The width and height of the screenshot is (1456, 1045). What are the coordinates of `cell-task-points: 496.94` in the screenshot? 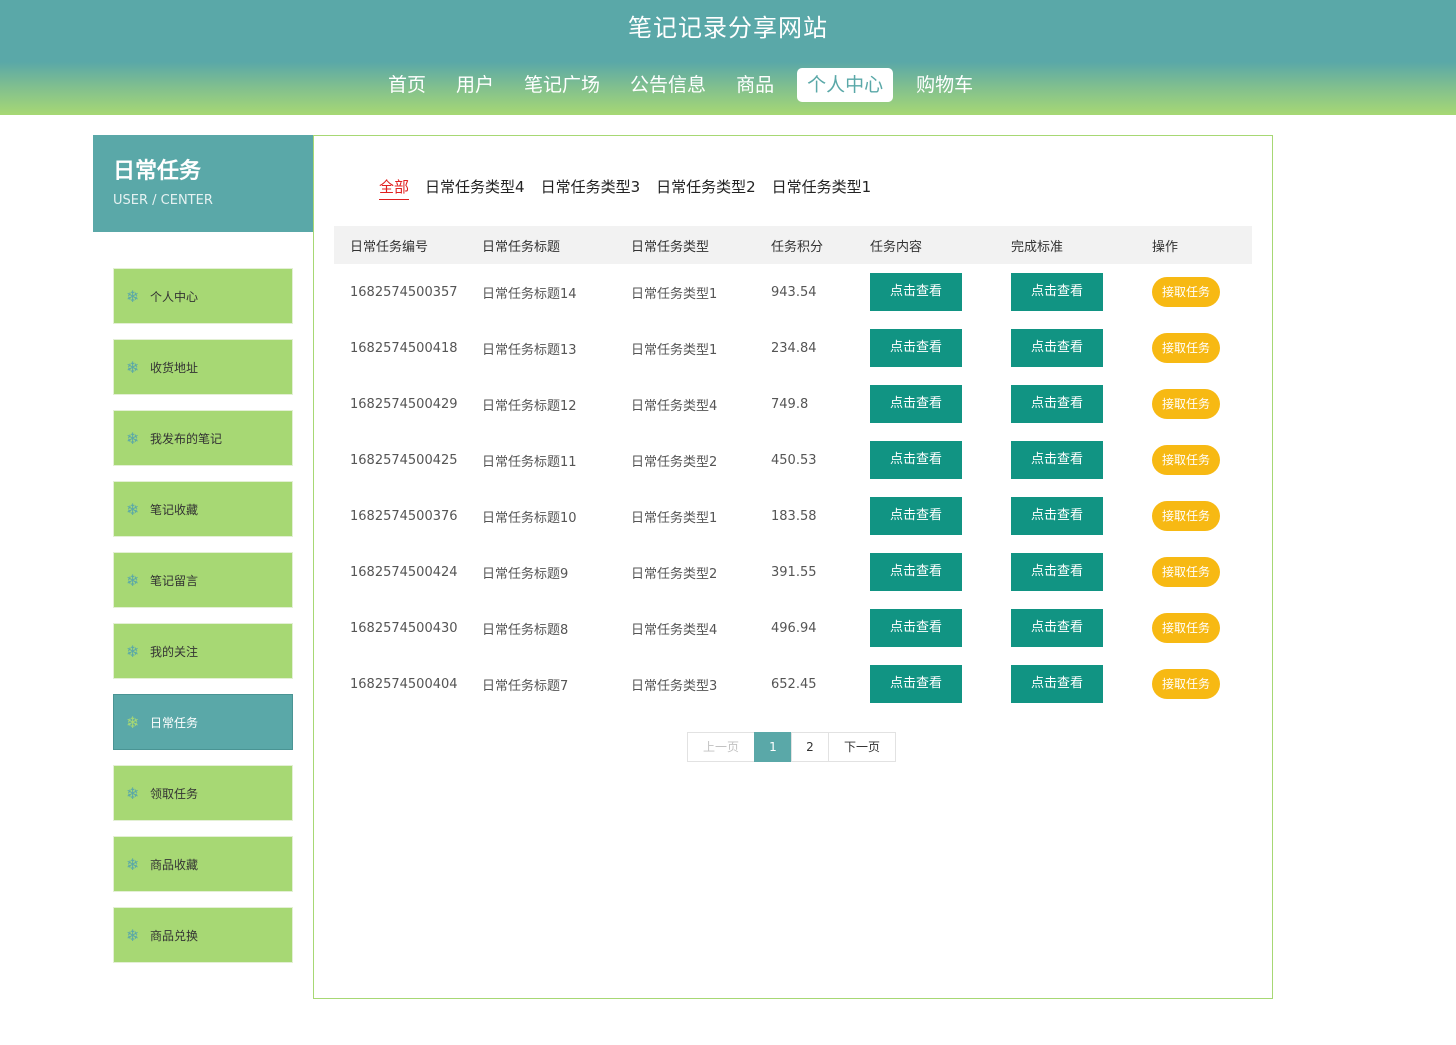 It's located at (794, 628).